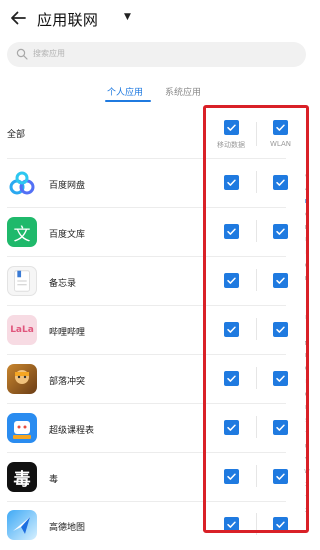 This screenshot has height=550, width=320. I want to click on index-letter: M, so click(307, 344).